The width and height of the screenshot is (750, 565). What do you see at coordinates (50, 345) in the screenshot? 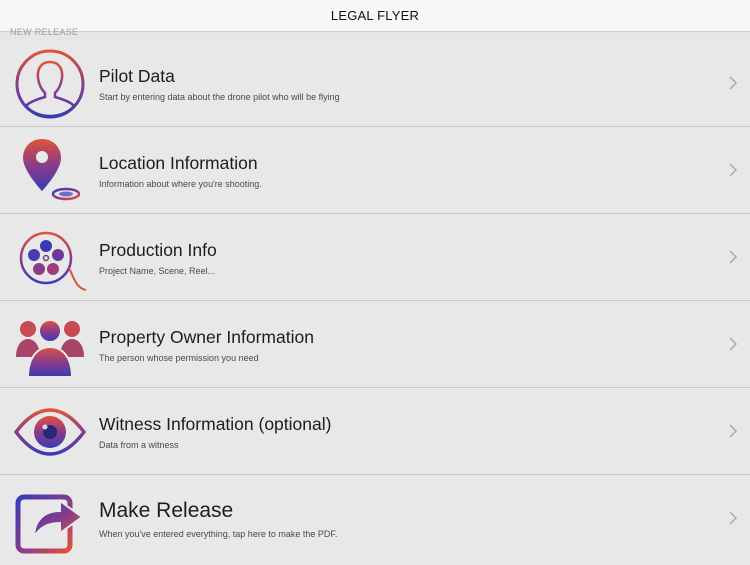
I see `people-group-icon` at bounding box center [50, 345].